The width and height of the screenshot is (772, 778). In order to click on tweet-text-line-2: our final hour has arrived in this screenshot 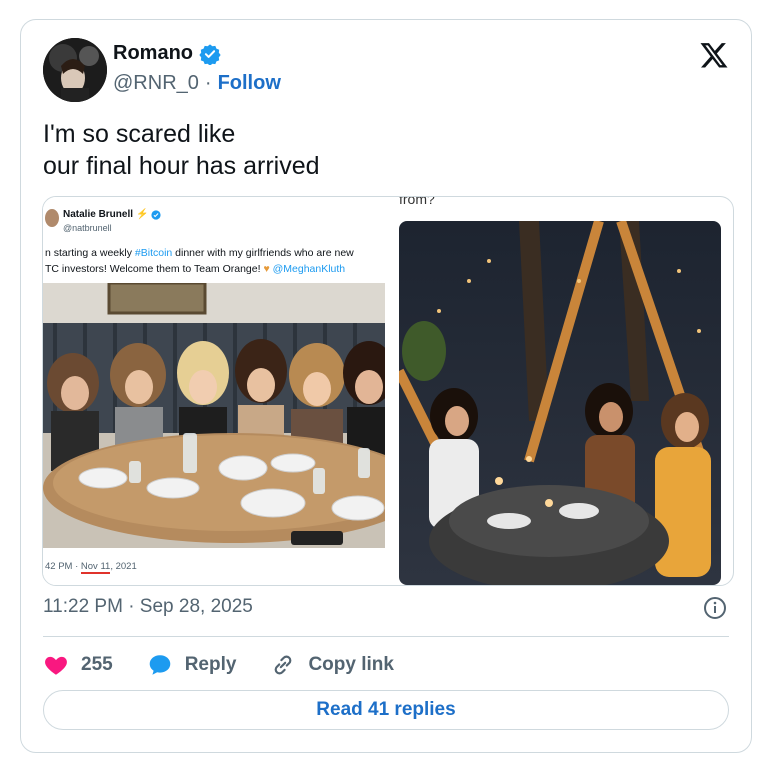, I will do `click(181, 166)`.